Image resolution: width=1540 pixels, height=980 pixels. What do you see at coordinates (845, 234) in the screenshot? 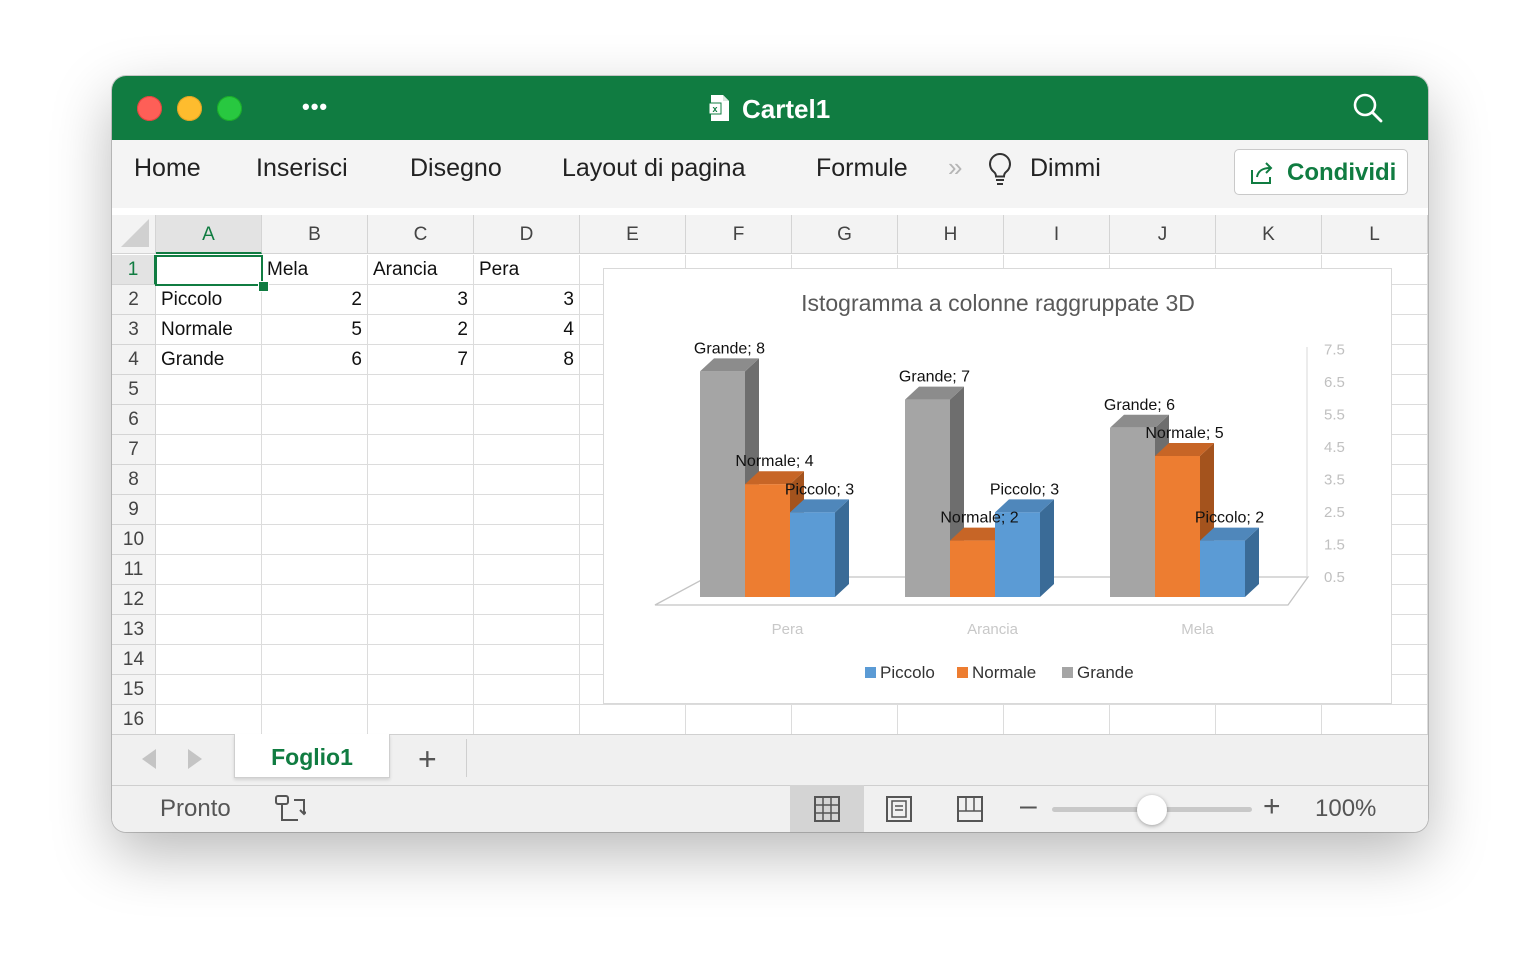
I see `column-header-g: G` at bounding box center [845, 234].